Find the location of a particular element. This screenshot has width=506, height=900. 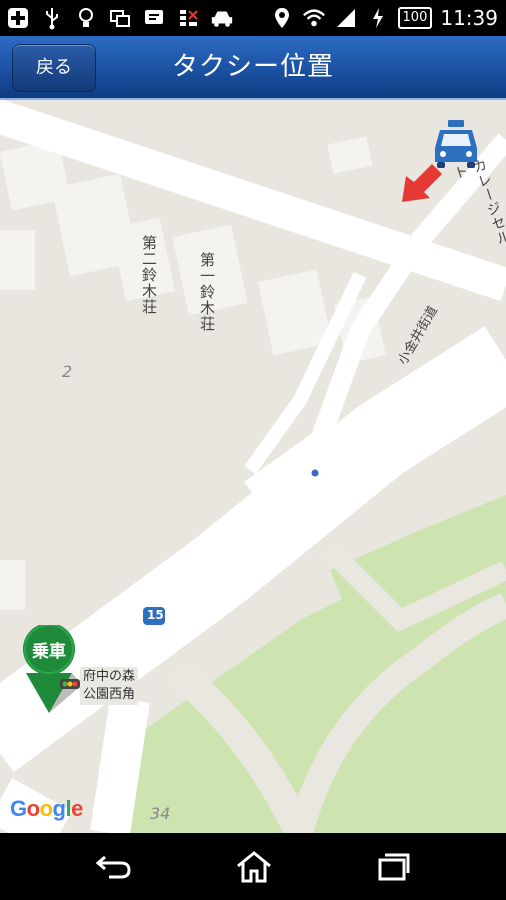

pickup-badge-label: 乗車 is located at coordinates (49, 652).